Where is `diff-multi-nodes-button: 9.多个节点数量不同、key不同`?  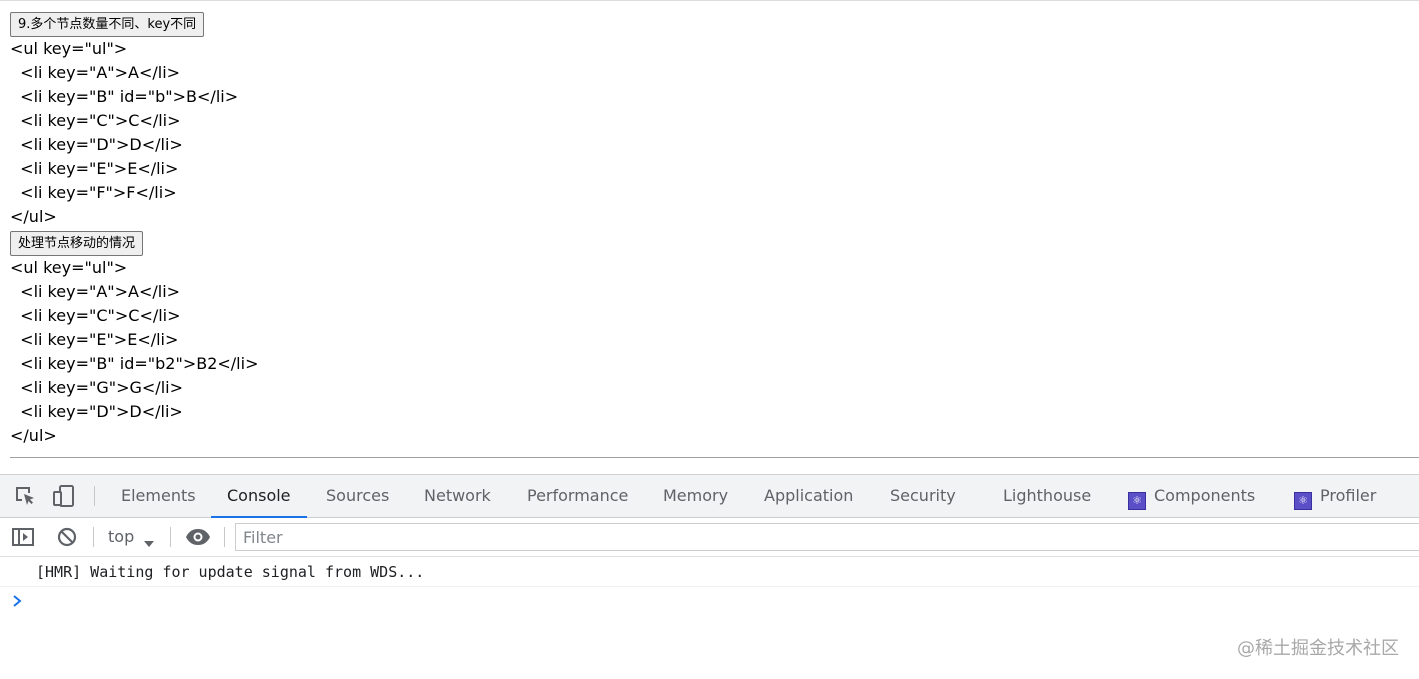 diff-multi-nodes-button: 9.多个节点数量不同、key不同 is located at coordinates (107, 24).